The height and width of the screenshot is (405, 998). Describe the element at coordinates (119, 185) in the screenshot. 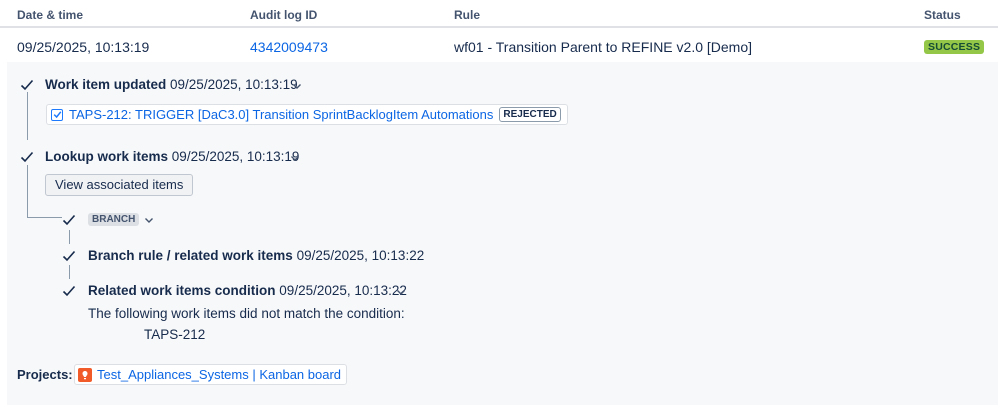

I see `view-associated-items-button: View associated items` at that location.